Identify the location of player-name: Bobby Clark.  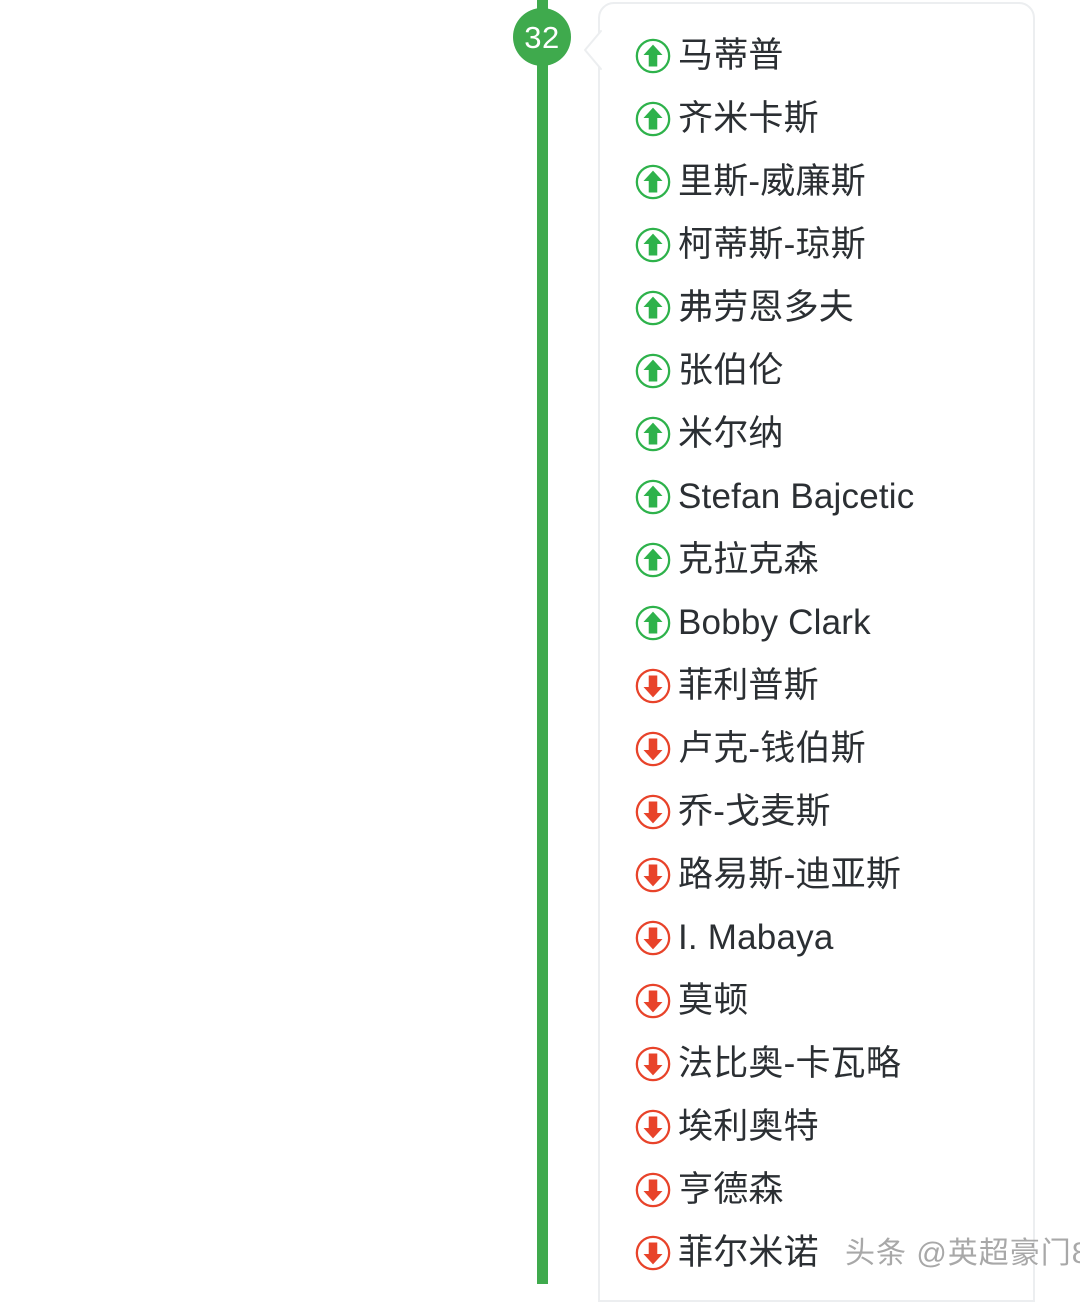
(774, 622).